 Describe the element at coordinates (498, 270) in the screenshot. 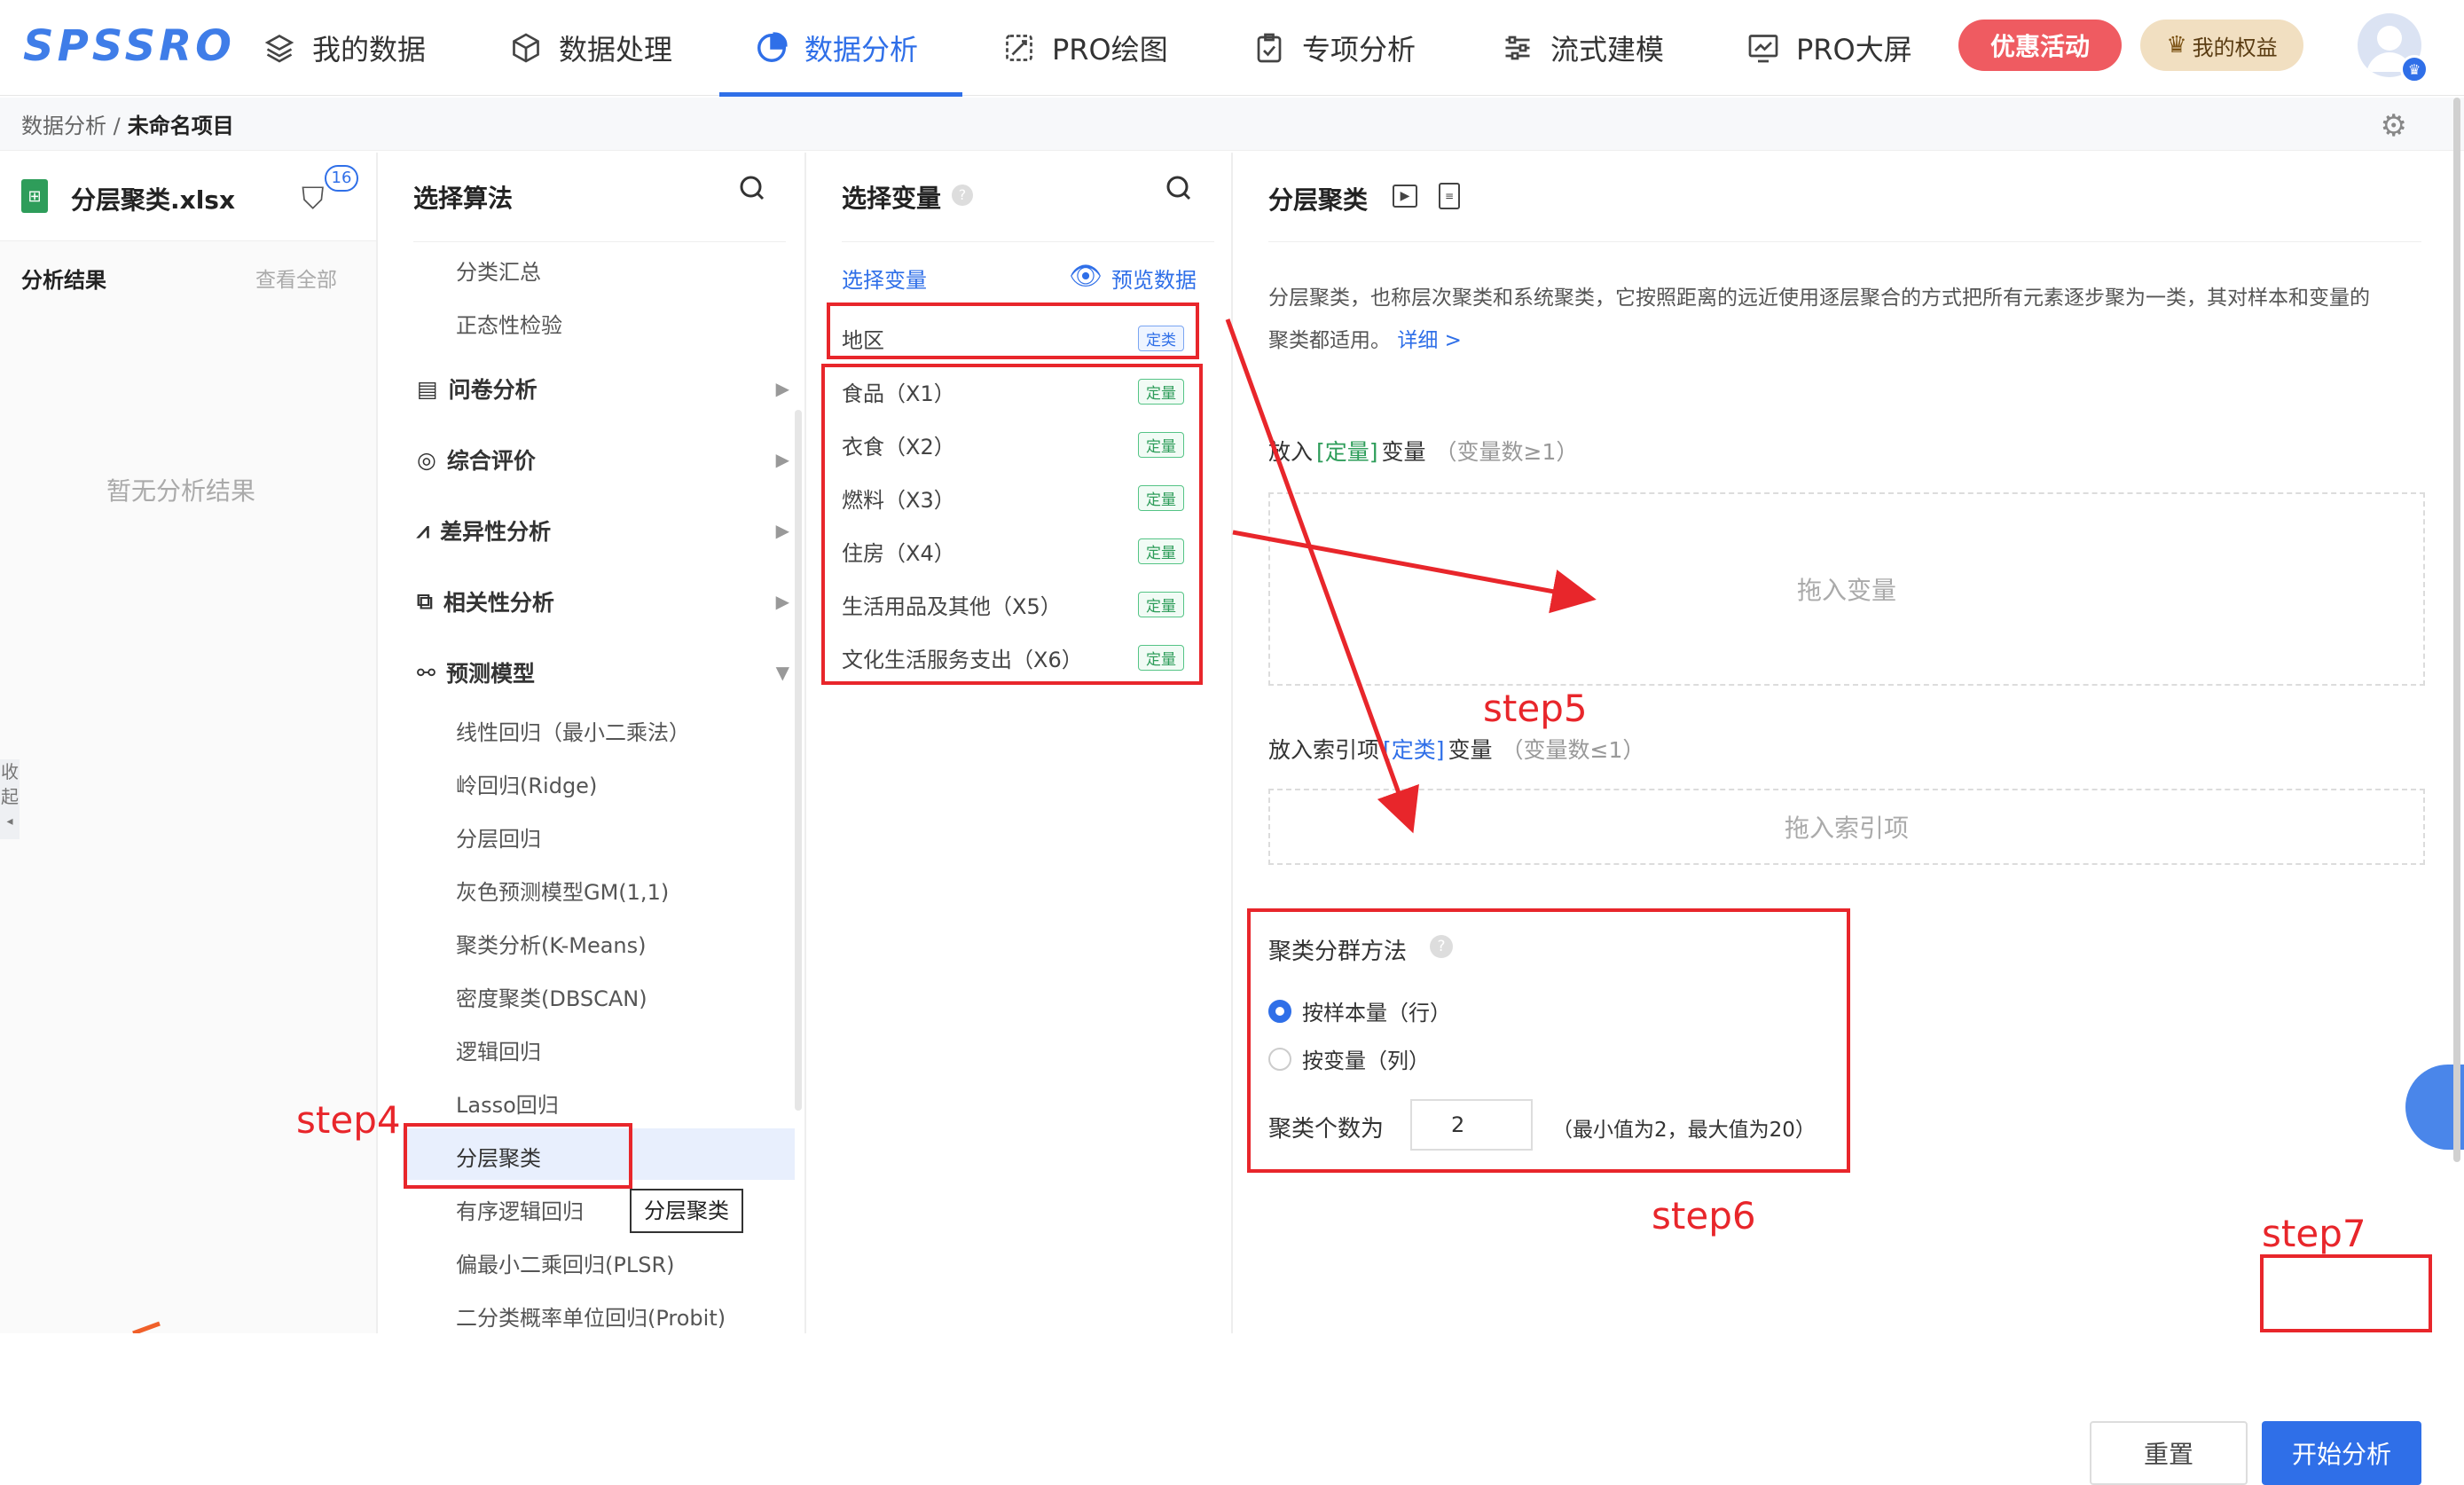

I see `algo-item: 分类汇总` at that location.